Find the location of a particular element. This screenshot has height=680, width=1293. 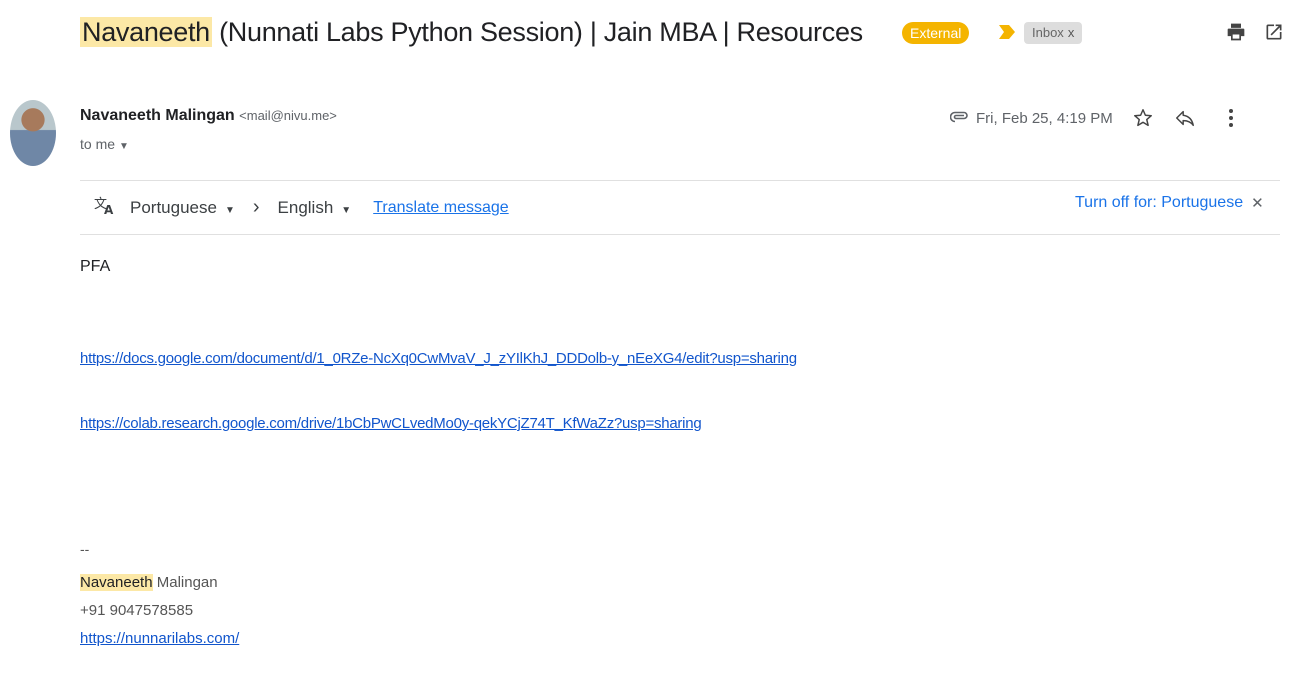

translate-icon: 文A is located at coordinates (105, 207).